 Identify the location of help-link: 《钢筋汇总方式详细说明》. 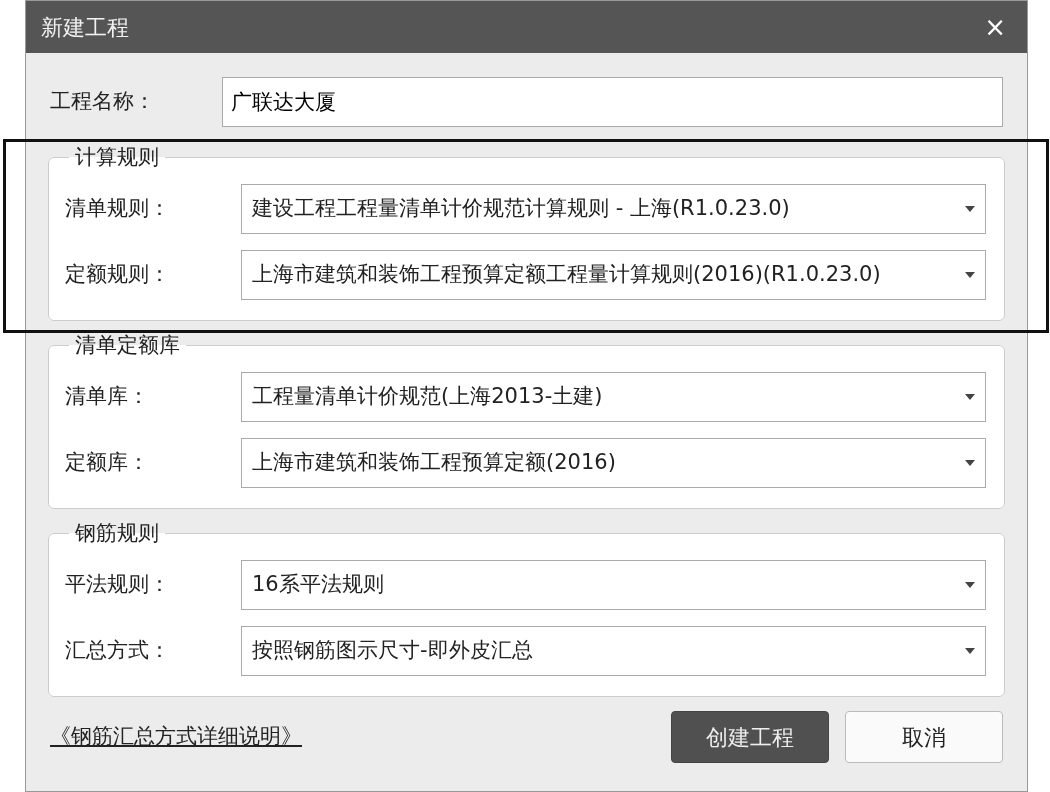
(176, 737).